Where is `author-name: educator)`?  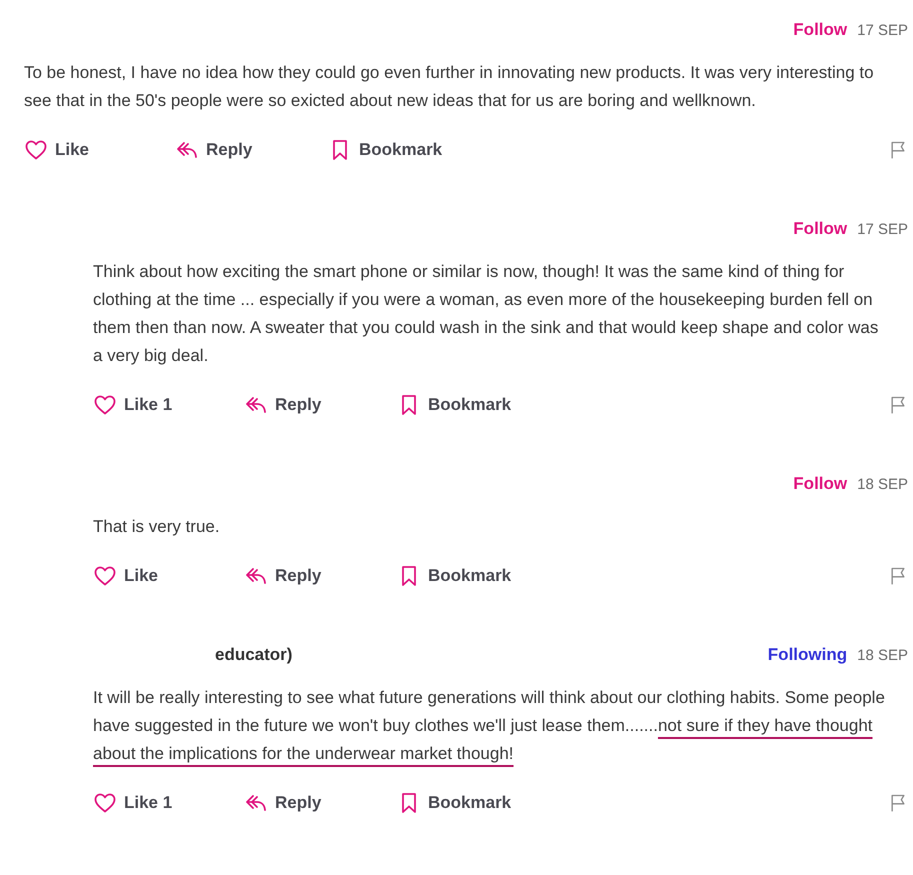 author-name: educator) is located at coordinates (253, 655).